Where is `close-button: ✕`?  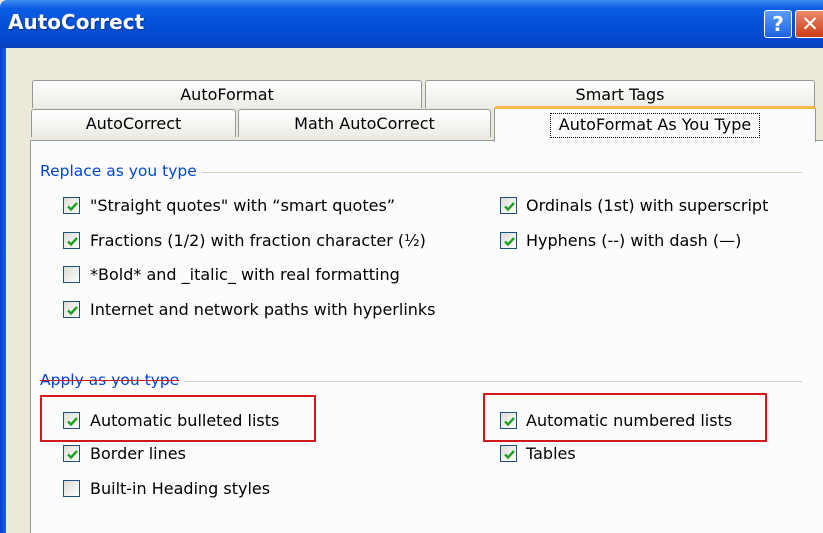
close-button: ✕ is located at coordinates (809, 24).